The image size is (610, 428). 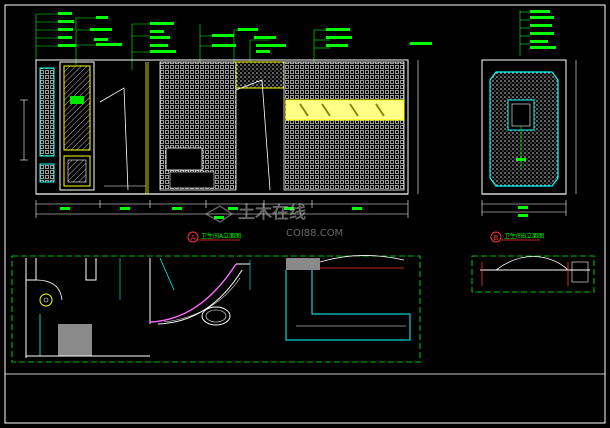 What do you see at coordinates (524, 236) in the screenshot?
I see `caption-b: 卫生间B立面图` at bounding box center [524, 236].